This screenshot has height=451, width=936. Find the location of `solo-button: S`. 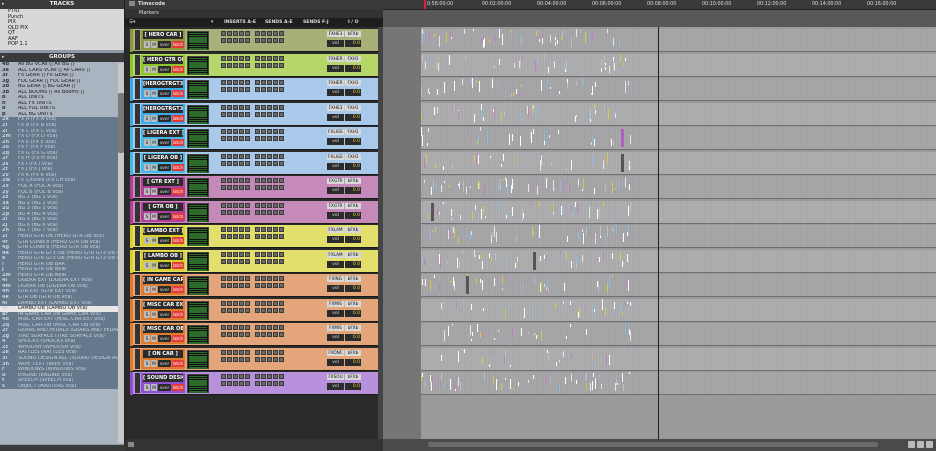

solo-button: S is located at coordinates (147, 240).